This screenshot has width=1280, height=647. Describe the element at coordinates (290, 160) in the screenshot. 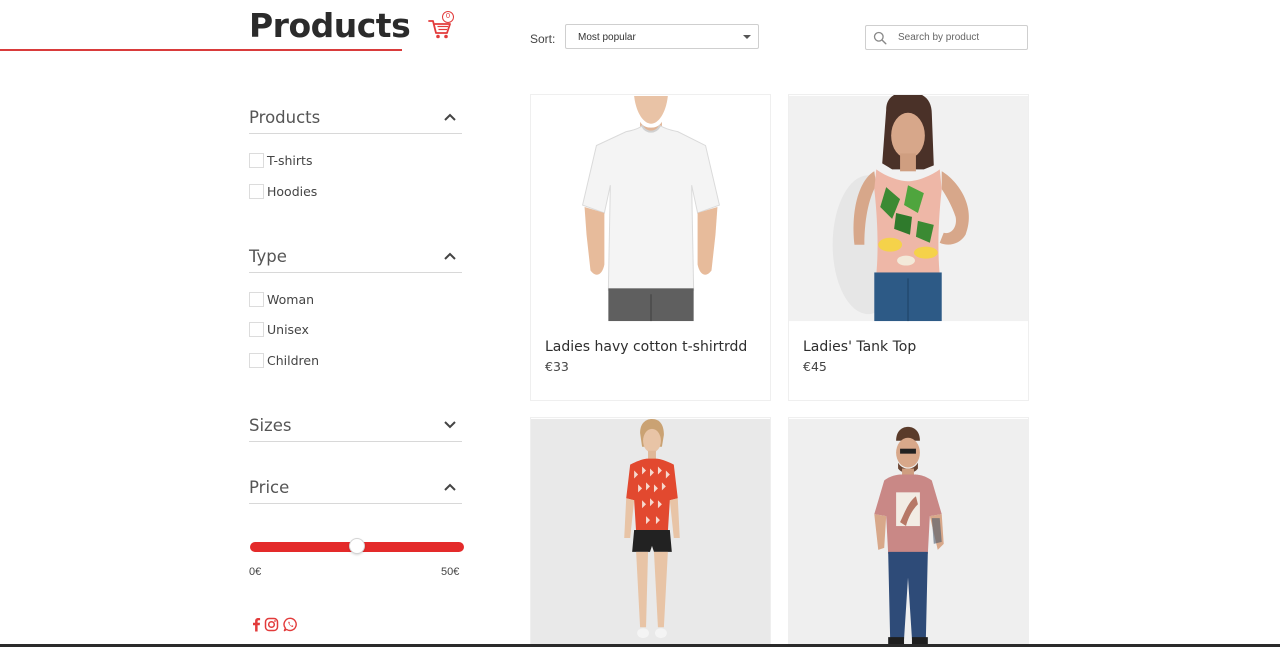

I see `filter-option-label: T-shirts` at that location.